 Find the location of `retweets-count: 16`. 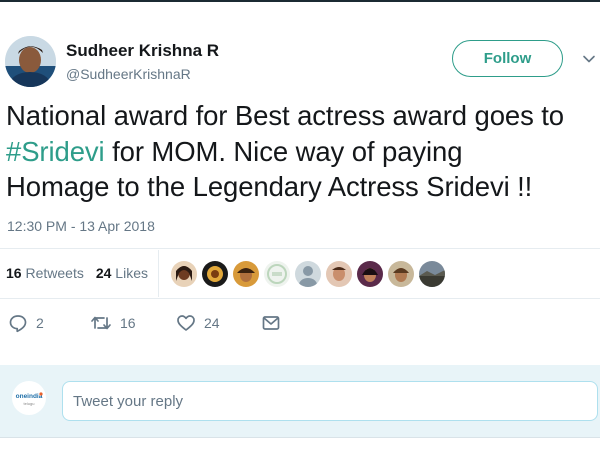

retweets-count: 16 is located at coordinates (14, 273).